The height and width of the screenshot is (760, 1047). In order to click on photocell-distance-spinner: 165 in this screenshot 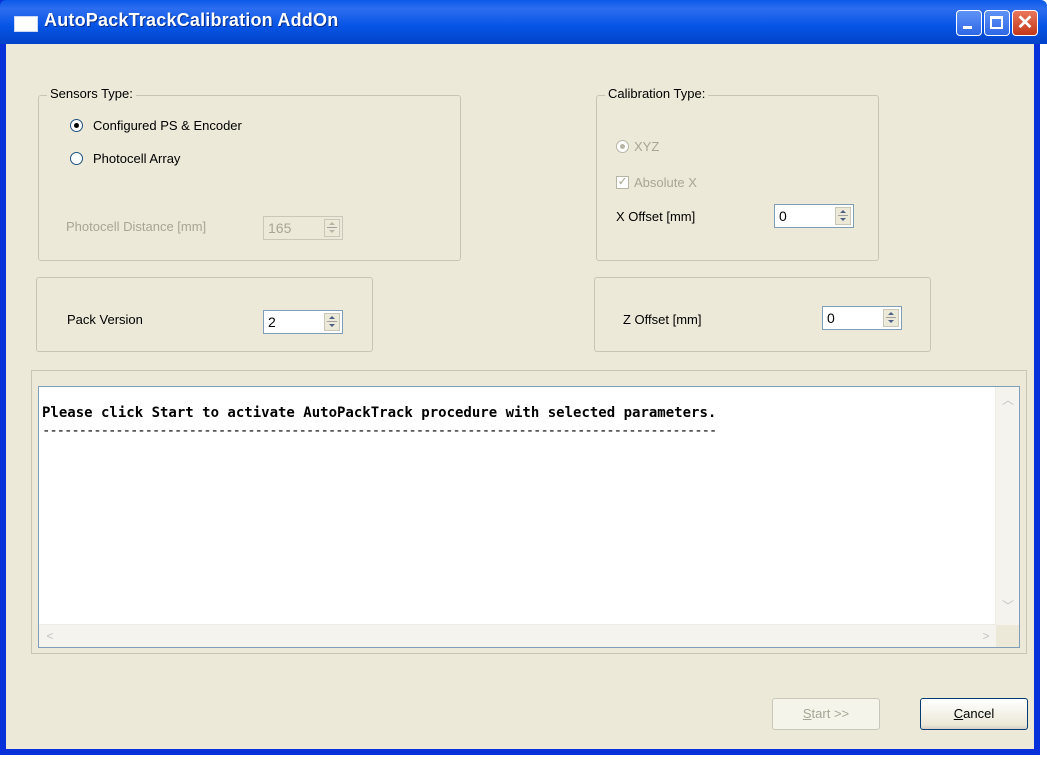, I will do `click(303, 228)`.